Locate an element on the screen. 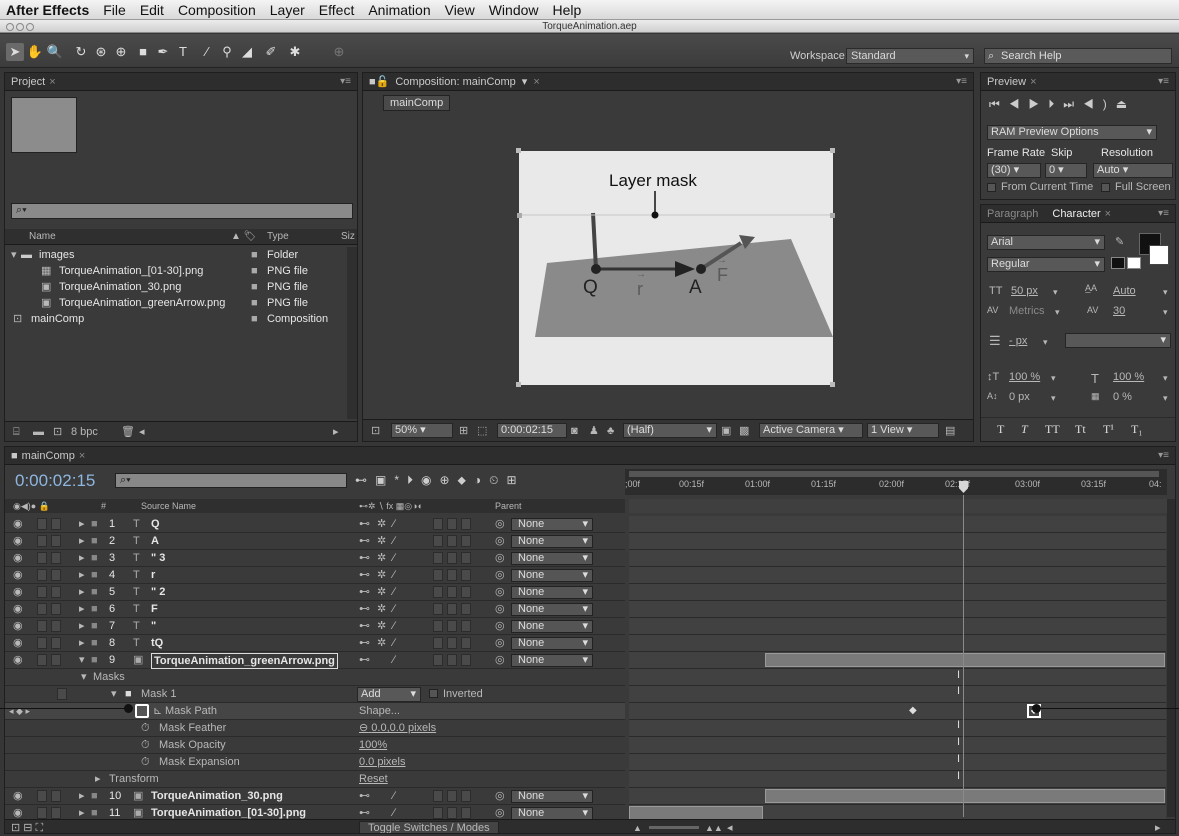 The image size is (1179, 836). tracking-value: 30 is located at coordinates (1119, 311).